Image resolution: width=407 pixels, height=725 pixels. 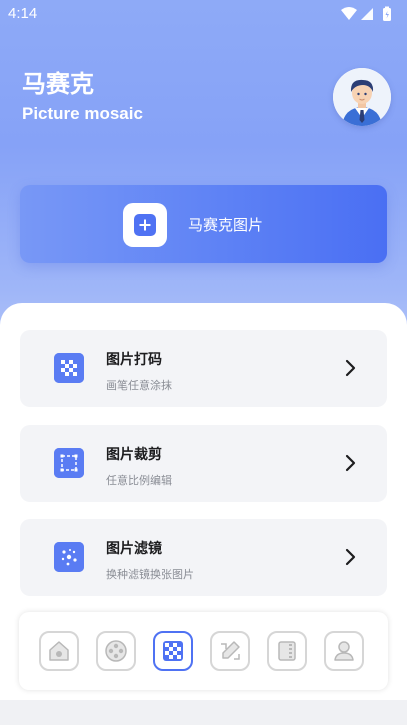 What do you see at coordinates (203, 368) in the screenshot?
I see `card-picture-mosaic: 图片打码 画笔任意涂抹` at bounding box center [203, 368].